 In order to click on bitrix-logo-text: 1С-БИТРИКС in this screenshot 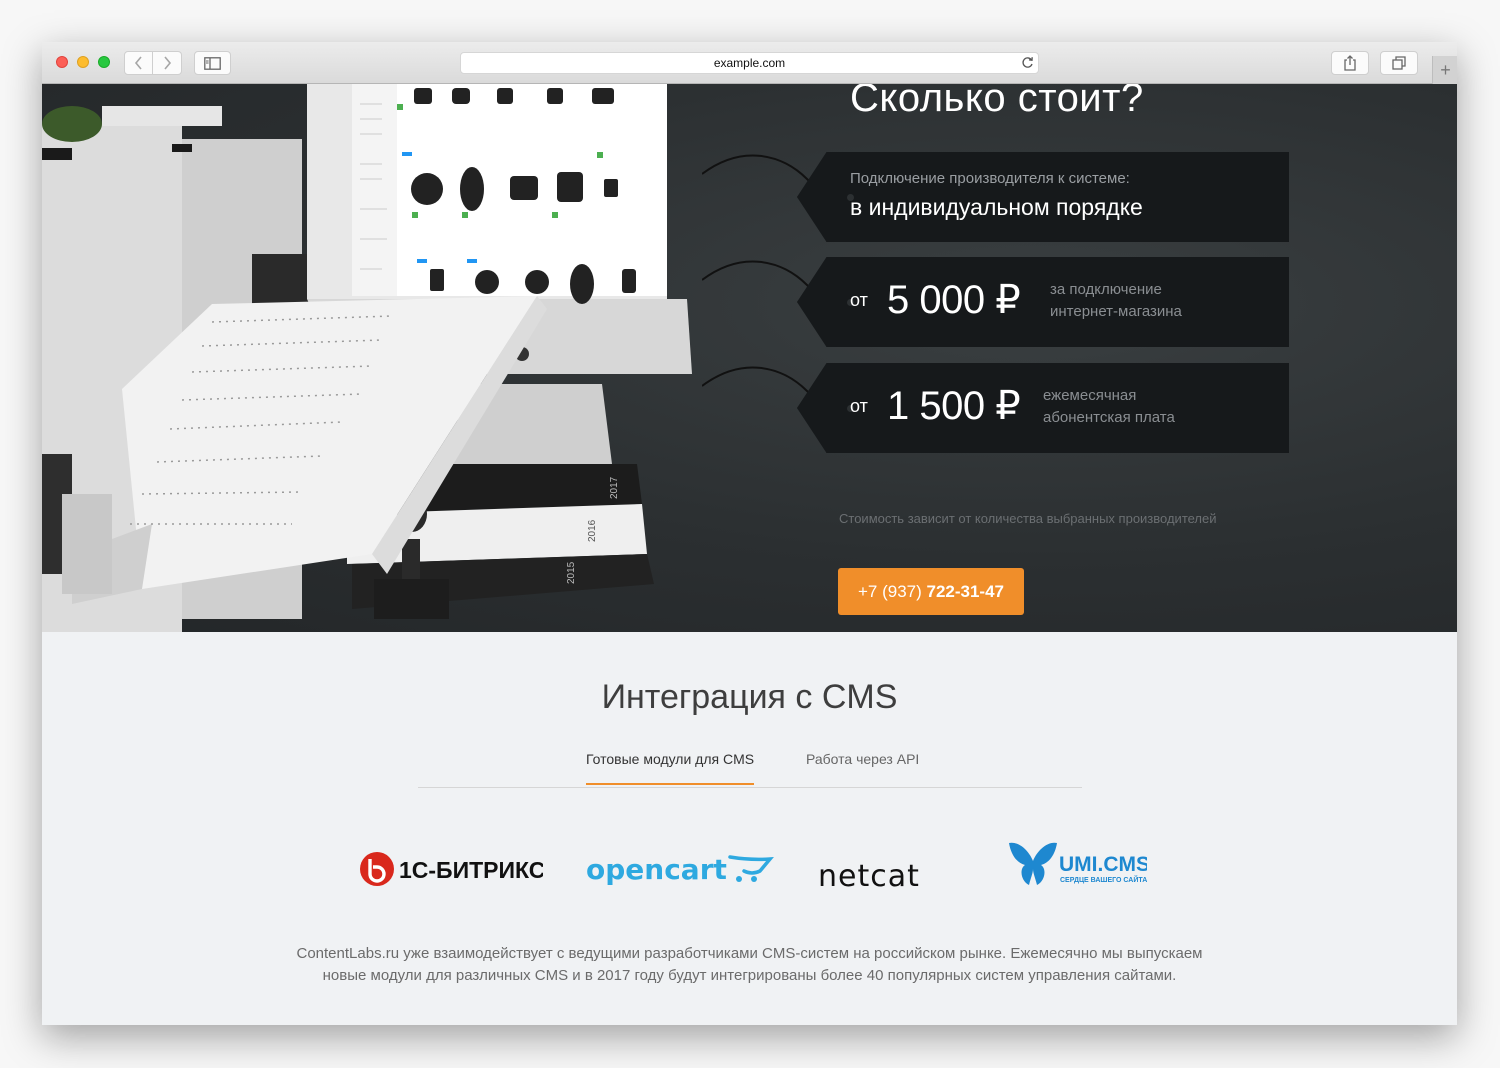, I will do `click(471, 870)`.